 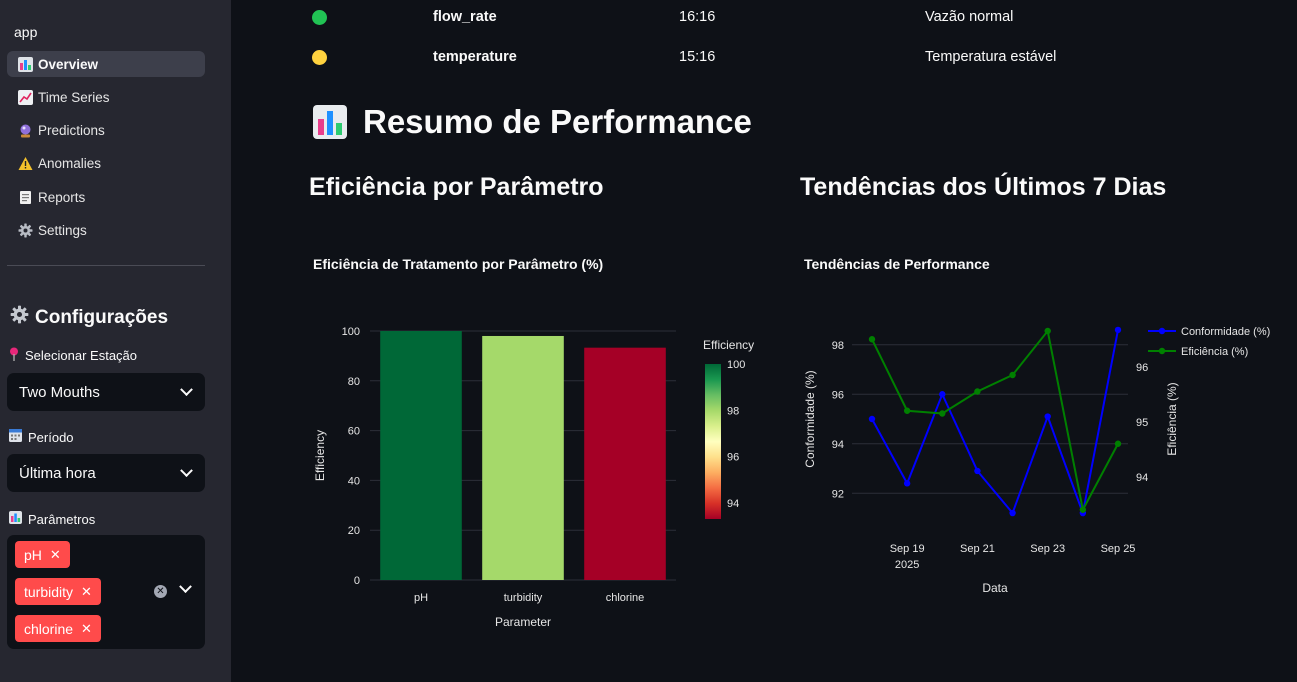 What do you see at coordinates (33, 554) in the screenshot?
I see `param-tag-label: pH` at bounding box center [33, 554].